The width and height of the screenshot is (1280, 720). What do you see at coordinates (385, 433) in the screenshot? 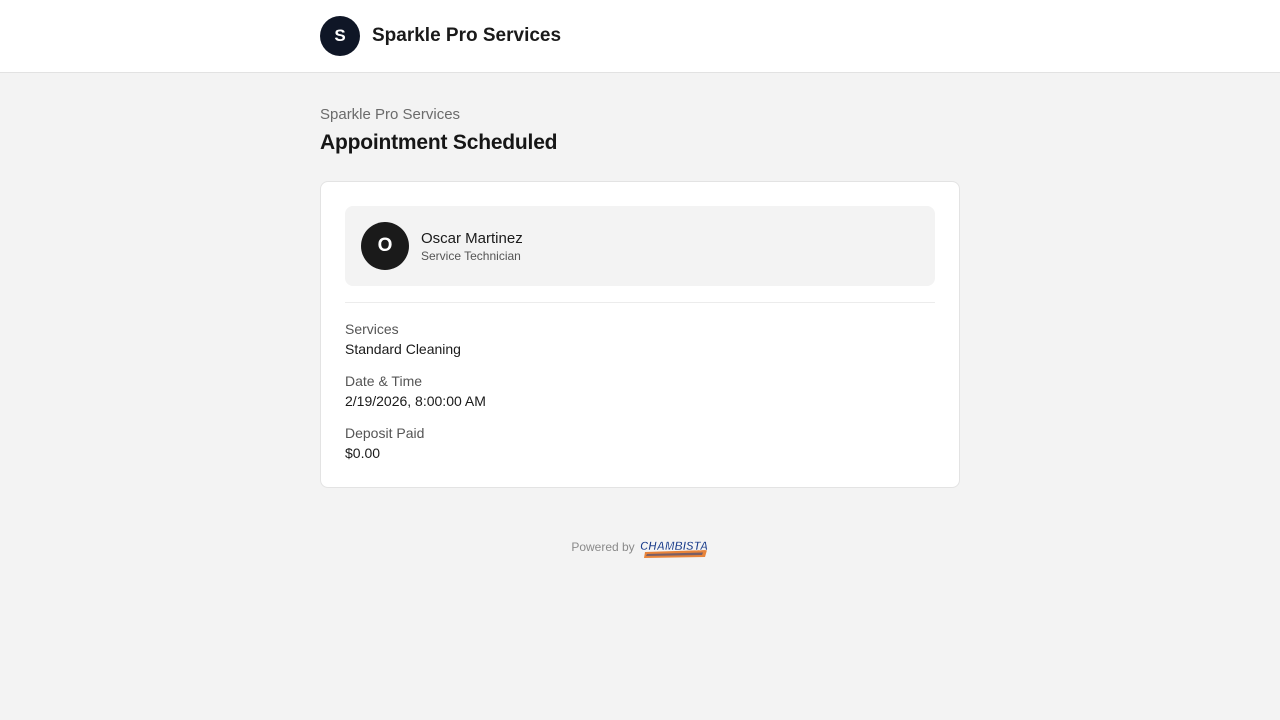
I see `deposit-label: Deposit Paid` at bounding box center [385, 433].